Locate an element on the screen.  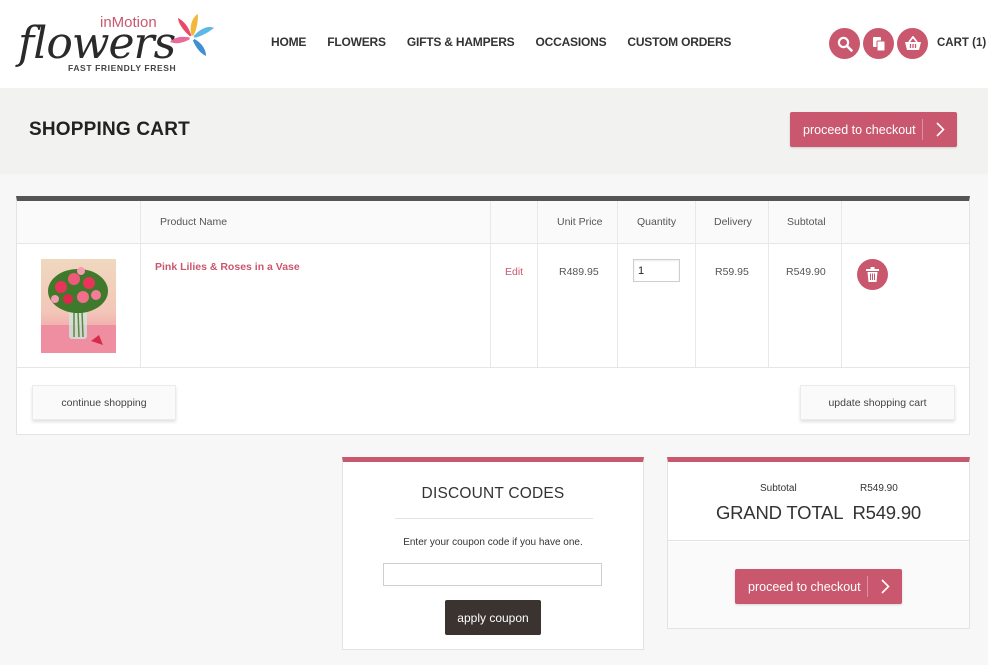
totals-actions: proceed to checkout is located at coordinates (818, 585).